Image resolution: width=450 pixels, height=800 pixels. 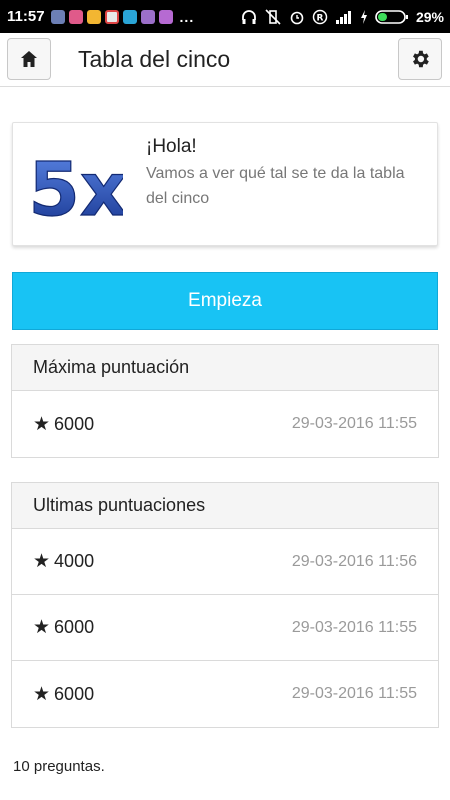 What do you see at coordinates (74, 561) in the screenshot?
I see `score-value: 4000` at bounding box center [74, 561].